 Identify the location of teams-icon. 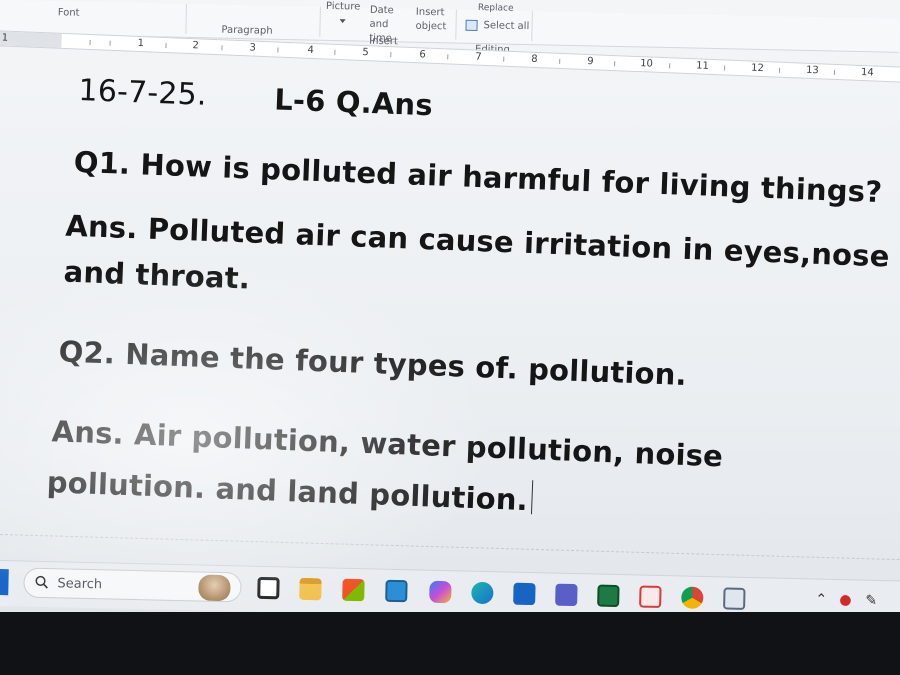
(566, 595).